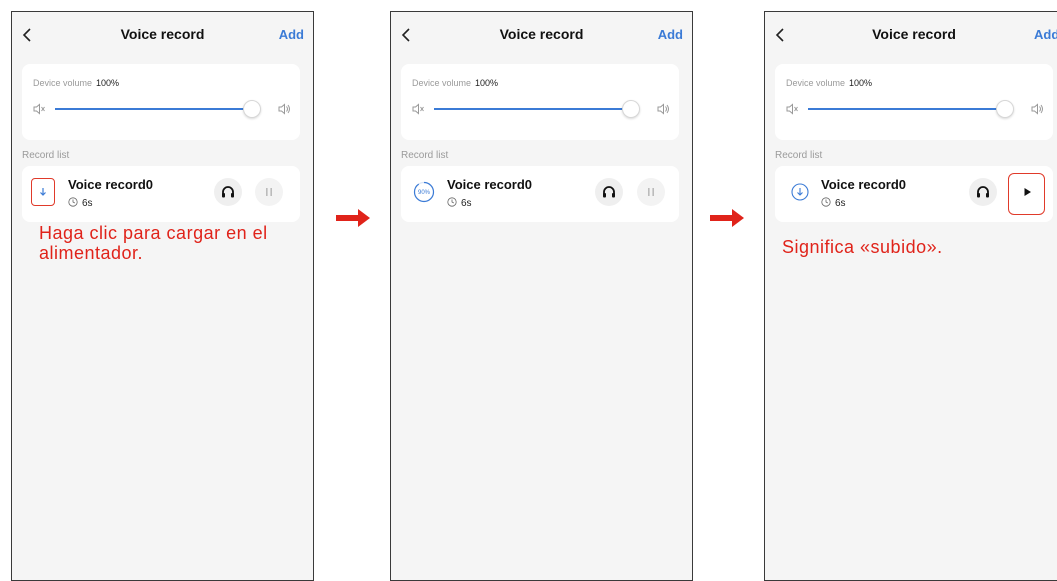  What do you see at coordinates (540, 194) in the screenshot?
I see `record-item: 90% Voice record0 6s` at bounding box center [540, 194].